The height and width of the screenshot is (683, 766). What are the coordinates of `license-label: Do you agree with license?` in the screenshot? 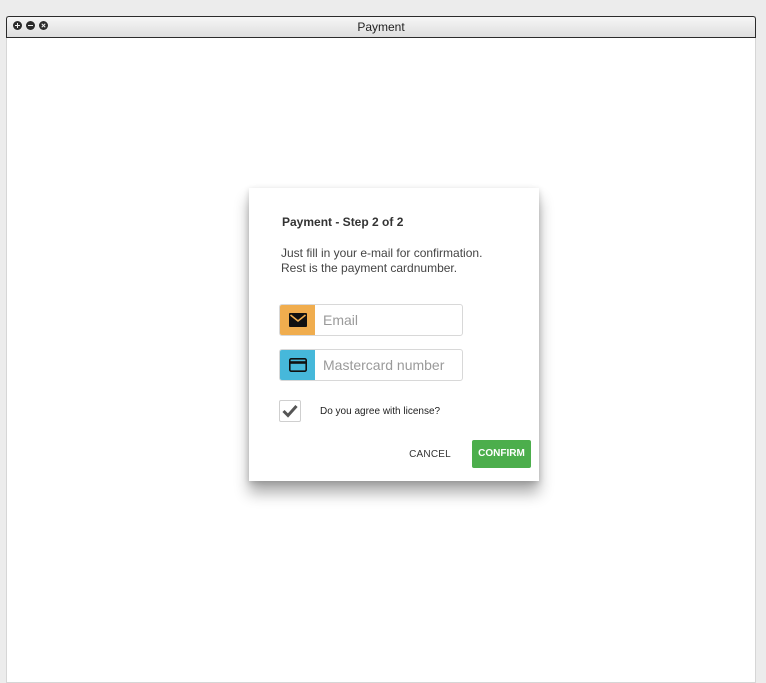 It's located at (380, 411).